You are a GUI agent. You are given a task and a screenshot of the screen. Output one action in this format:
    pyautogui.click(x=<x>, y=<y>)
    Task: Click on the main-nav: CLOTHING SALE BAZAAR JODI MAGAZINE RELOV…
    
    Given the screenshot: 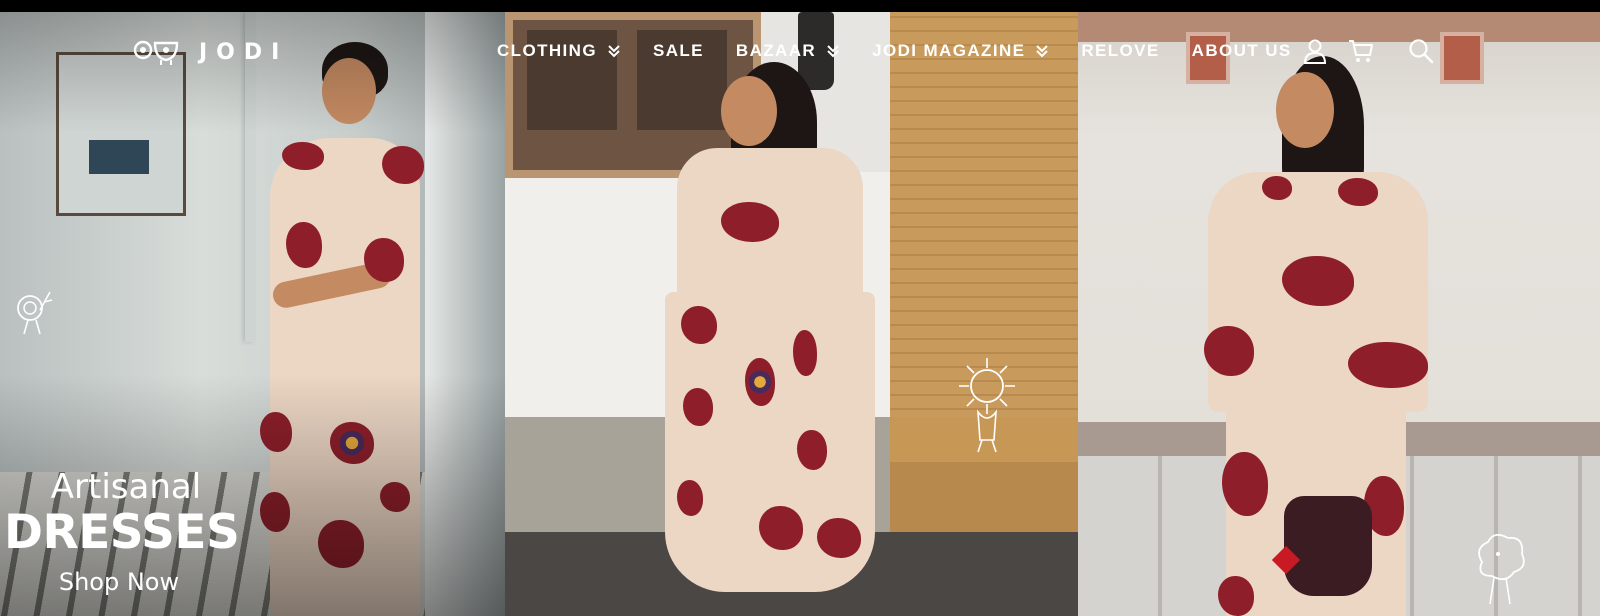 What is the action you would take?
    pyautogui.click(x=910, y=51)
    